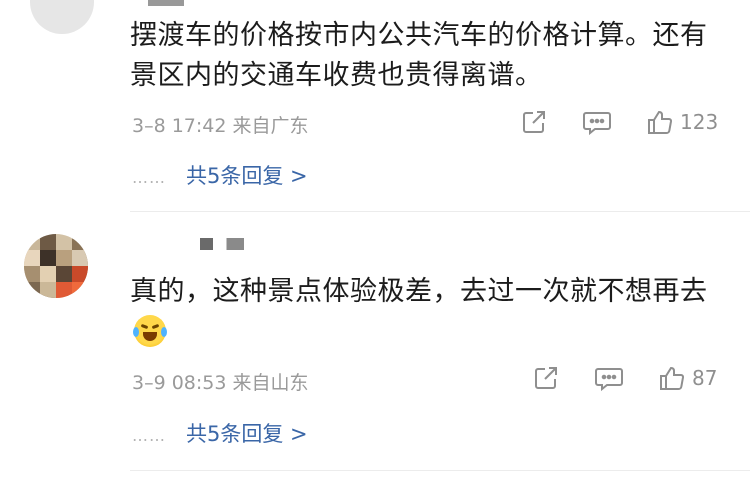 Image resolution: width=750 pixels, height=488 pixels. I want to click on comment-meta: 3–8 17:42 来自广东, so click(220, 126).